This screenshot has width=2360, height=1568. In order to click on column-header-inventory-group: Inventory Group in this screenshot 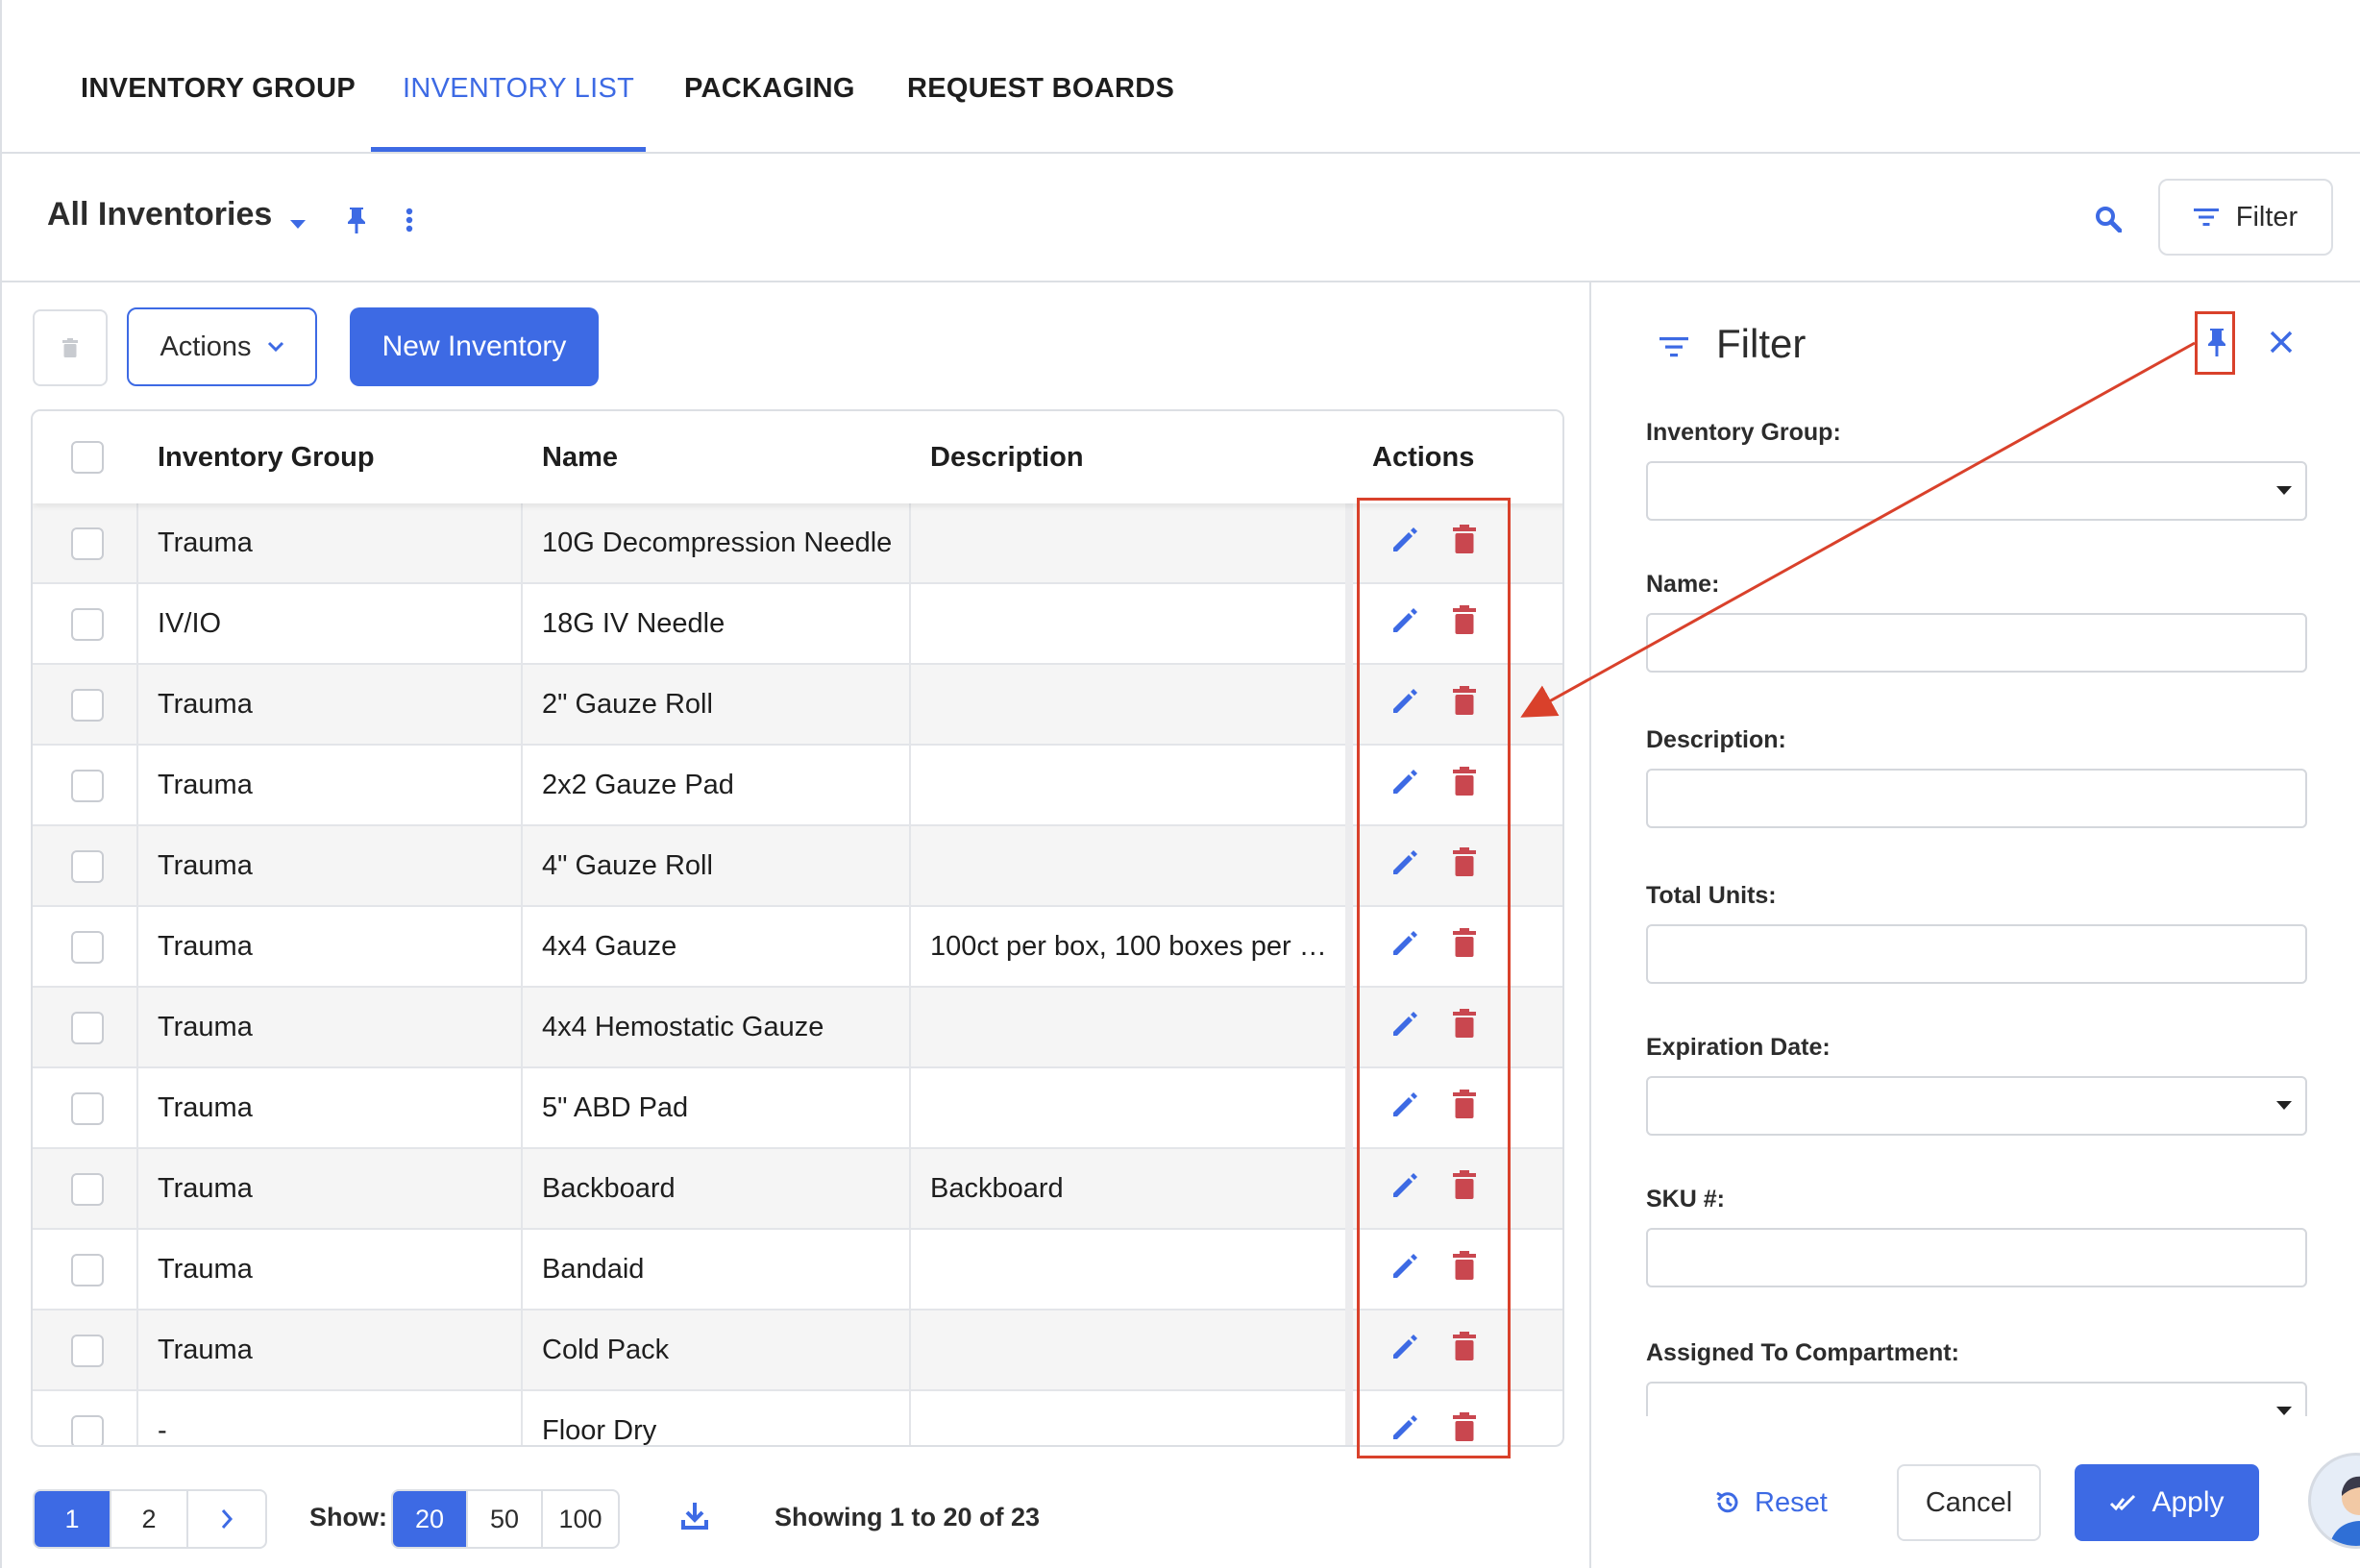, I will do `click(256, 457)`.